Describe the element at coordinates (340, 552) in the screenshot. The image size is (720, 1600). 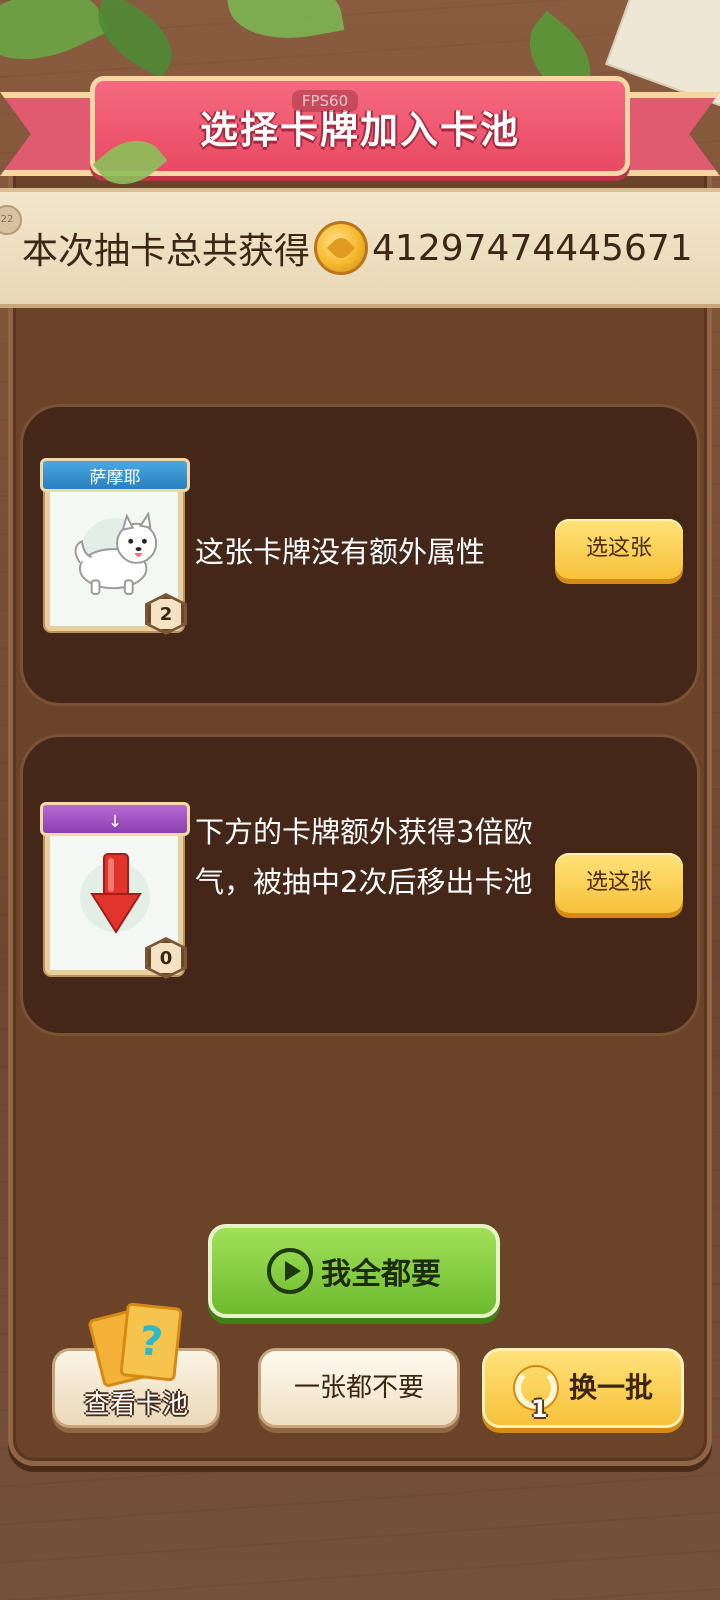
I see `card-description: 这张卡牌没有额外属性` at that location.